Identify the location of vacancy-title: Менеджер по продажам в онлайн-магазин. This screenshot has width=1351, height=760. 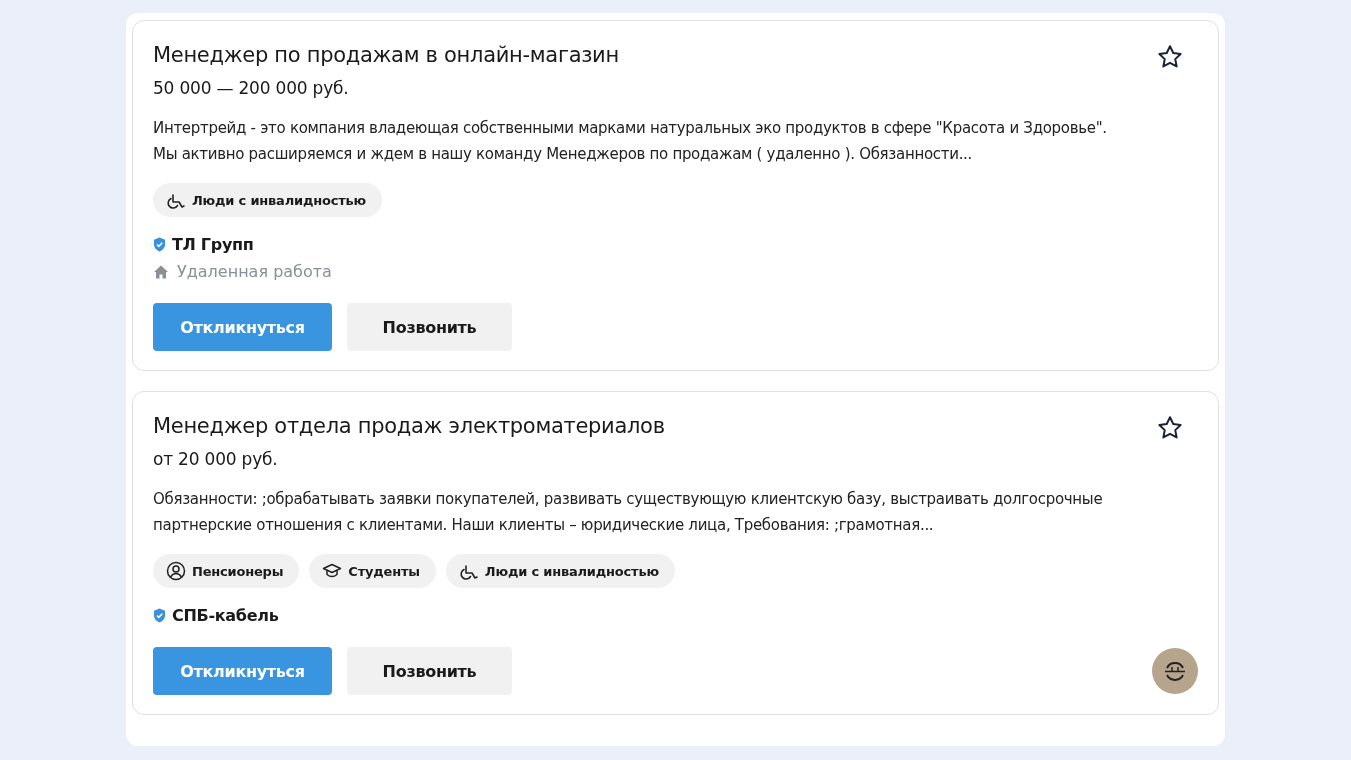
(386, 55).